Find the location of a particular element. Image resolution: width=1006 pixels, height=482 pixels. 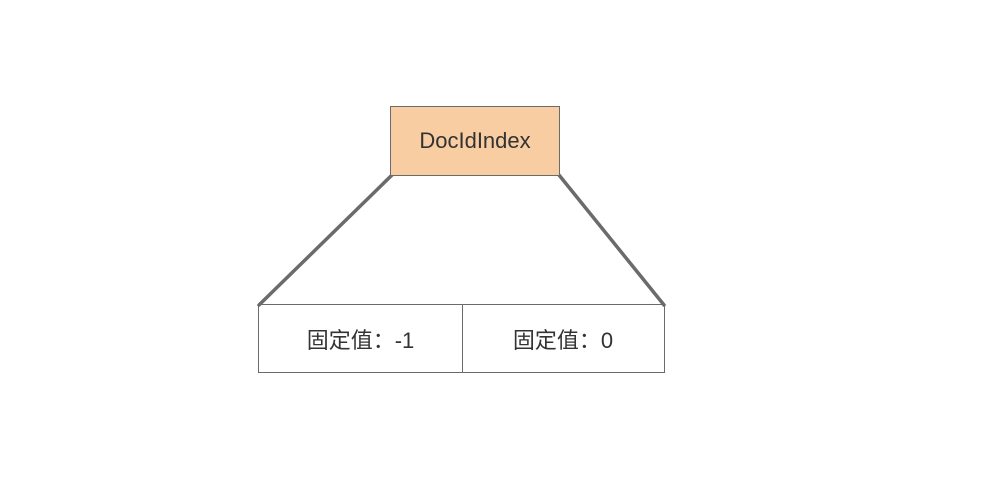

connector-right is located at coordinates (611, 240).